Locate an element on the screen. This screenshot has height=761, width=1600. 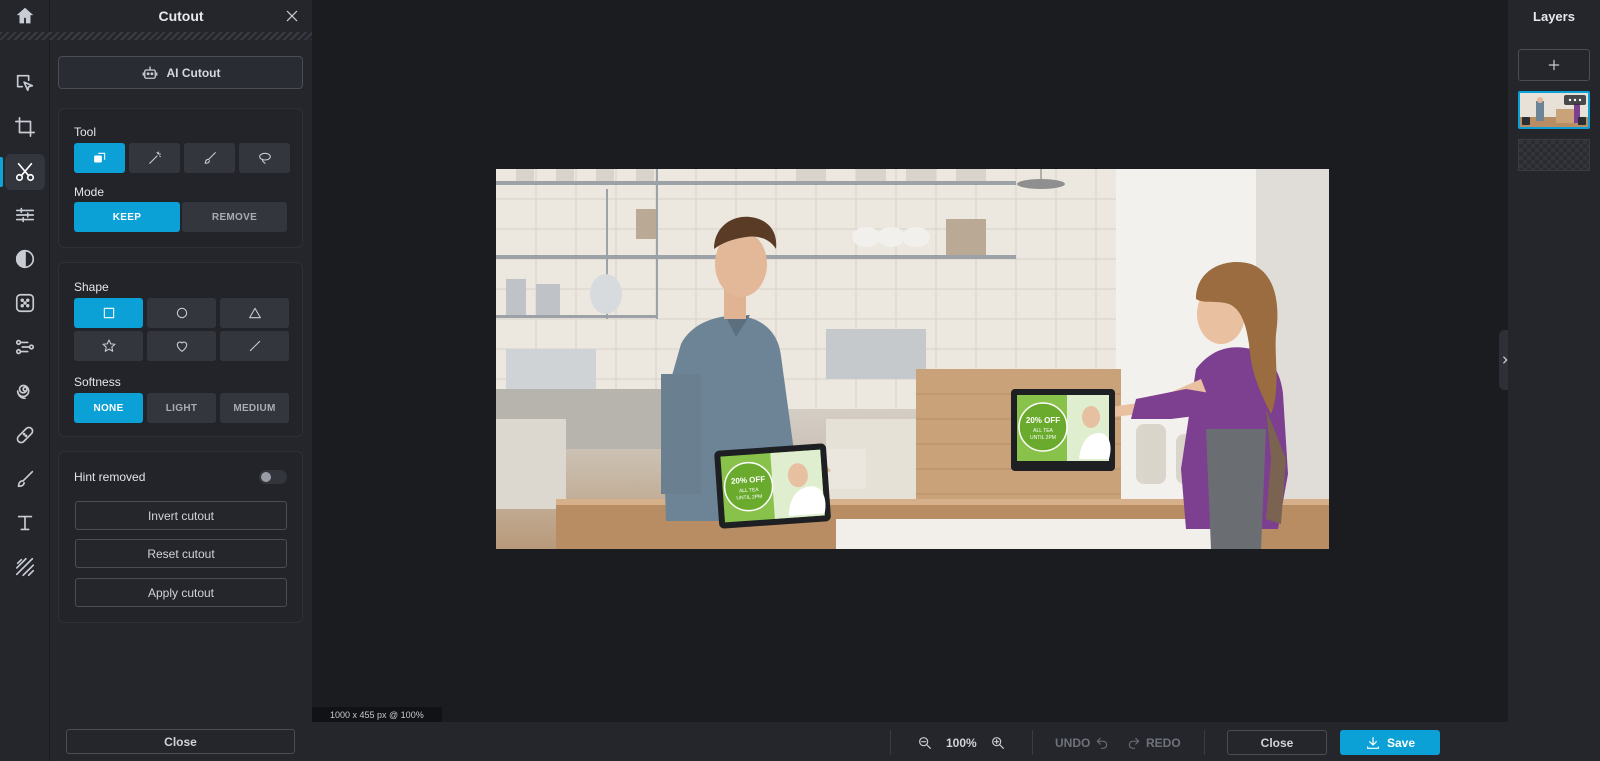
tablet-right-line-3: UNTIL 2PM is located at coordinates (1043, 438).